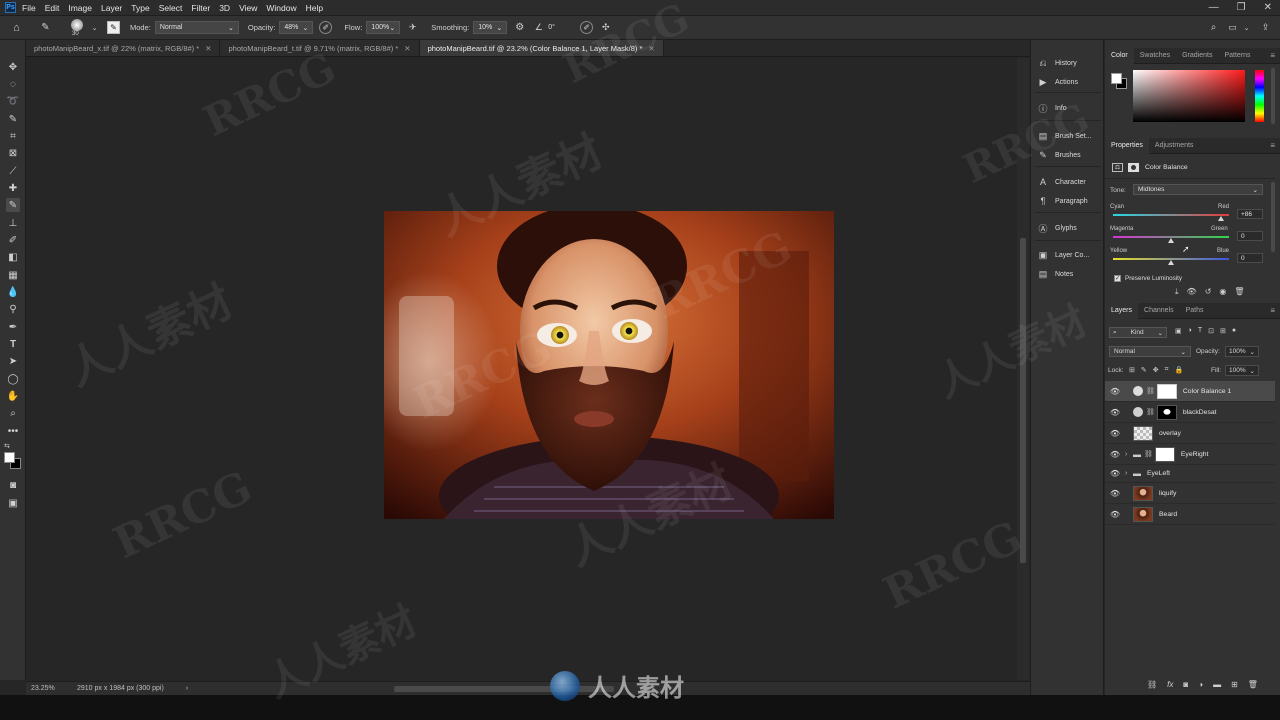 The image size is (1280, 720). I want to click on marquee-tool-icon: ◌, so click(13, 84).